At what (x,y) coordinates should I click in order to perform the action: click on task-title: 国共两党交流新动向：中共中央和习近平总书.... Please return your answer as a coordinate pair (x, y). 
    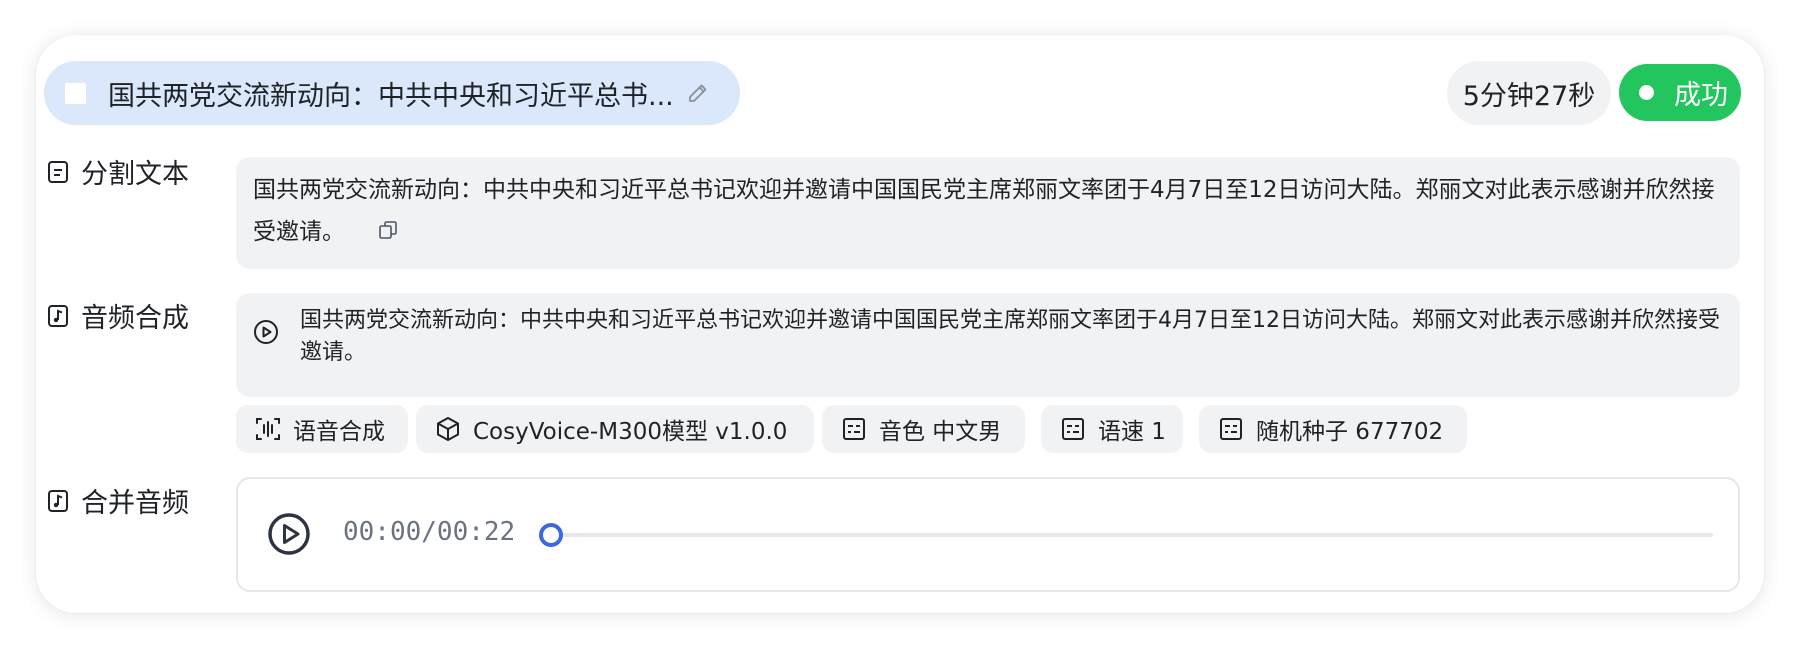
    Looking at the image, I should click on (391, 96).